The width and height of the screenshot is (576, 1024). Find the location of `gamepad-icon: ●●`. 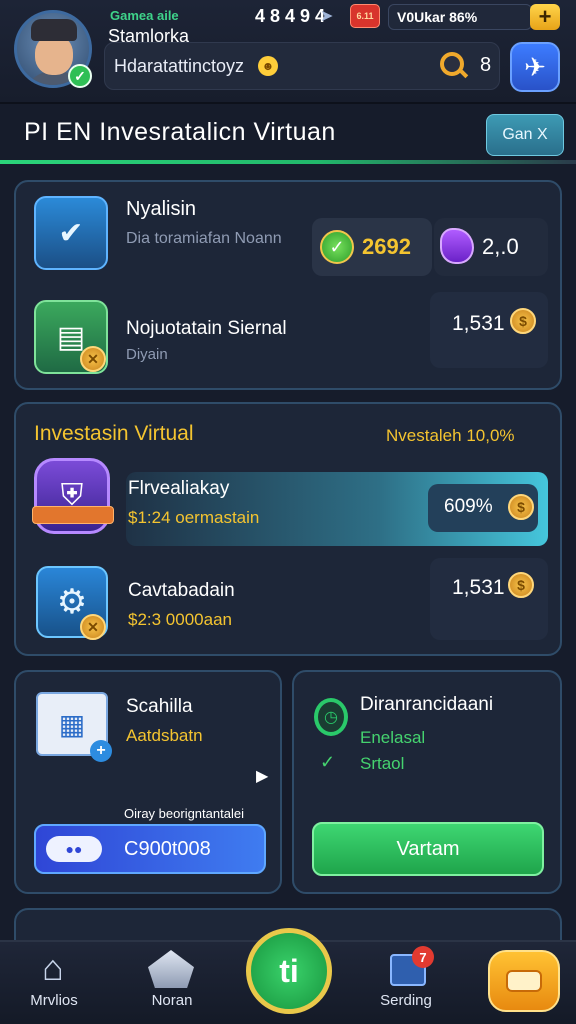

gamepad-icon: ●● is located at coordinates (74, 849).